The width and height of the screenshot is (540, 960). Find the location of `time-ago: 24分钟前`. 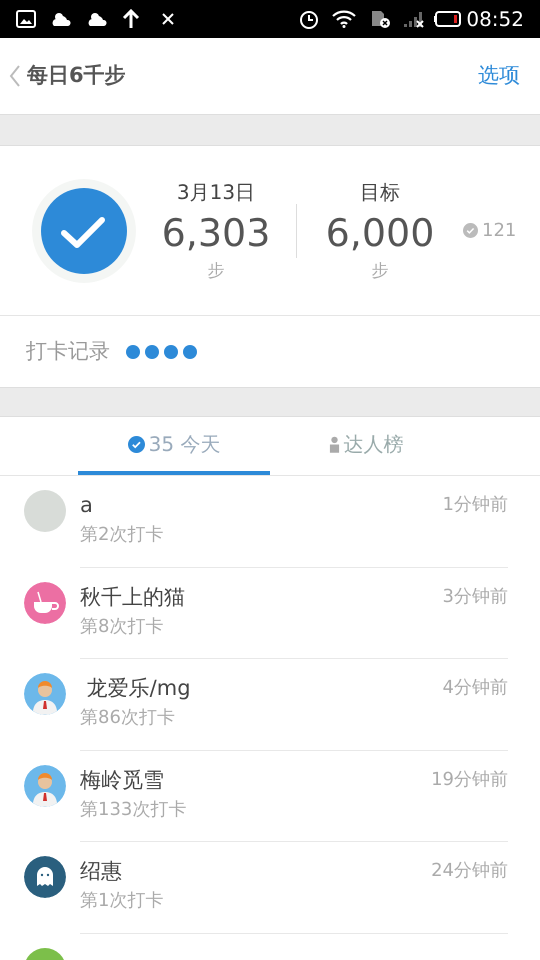

time-ago: 24分钟前 is located at coordinates (469, 871).